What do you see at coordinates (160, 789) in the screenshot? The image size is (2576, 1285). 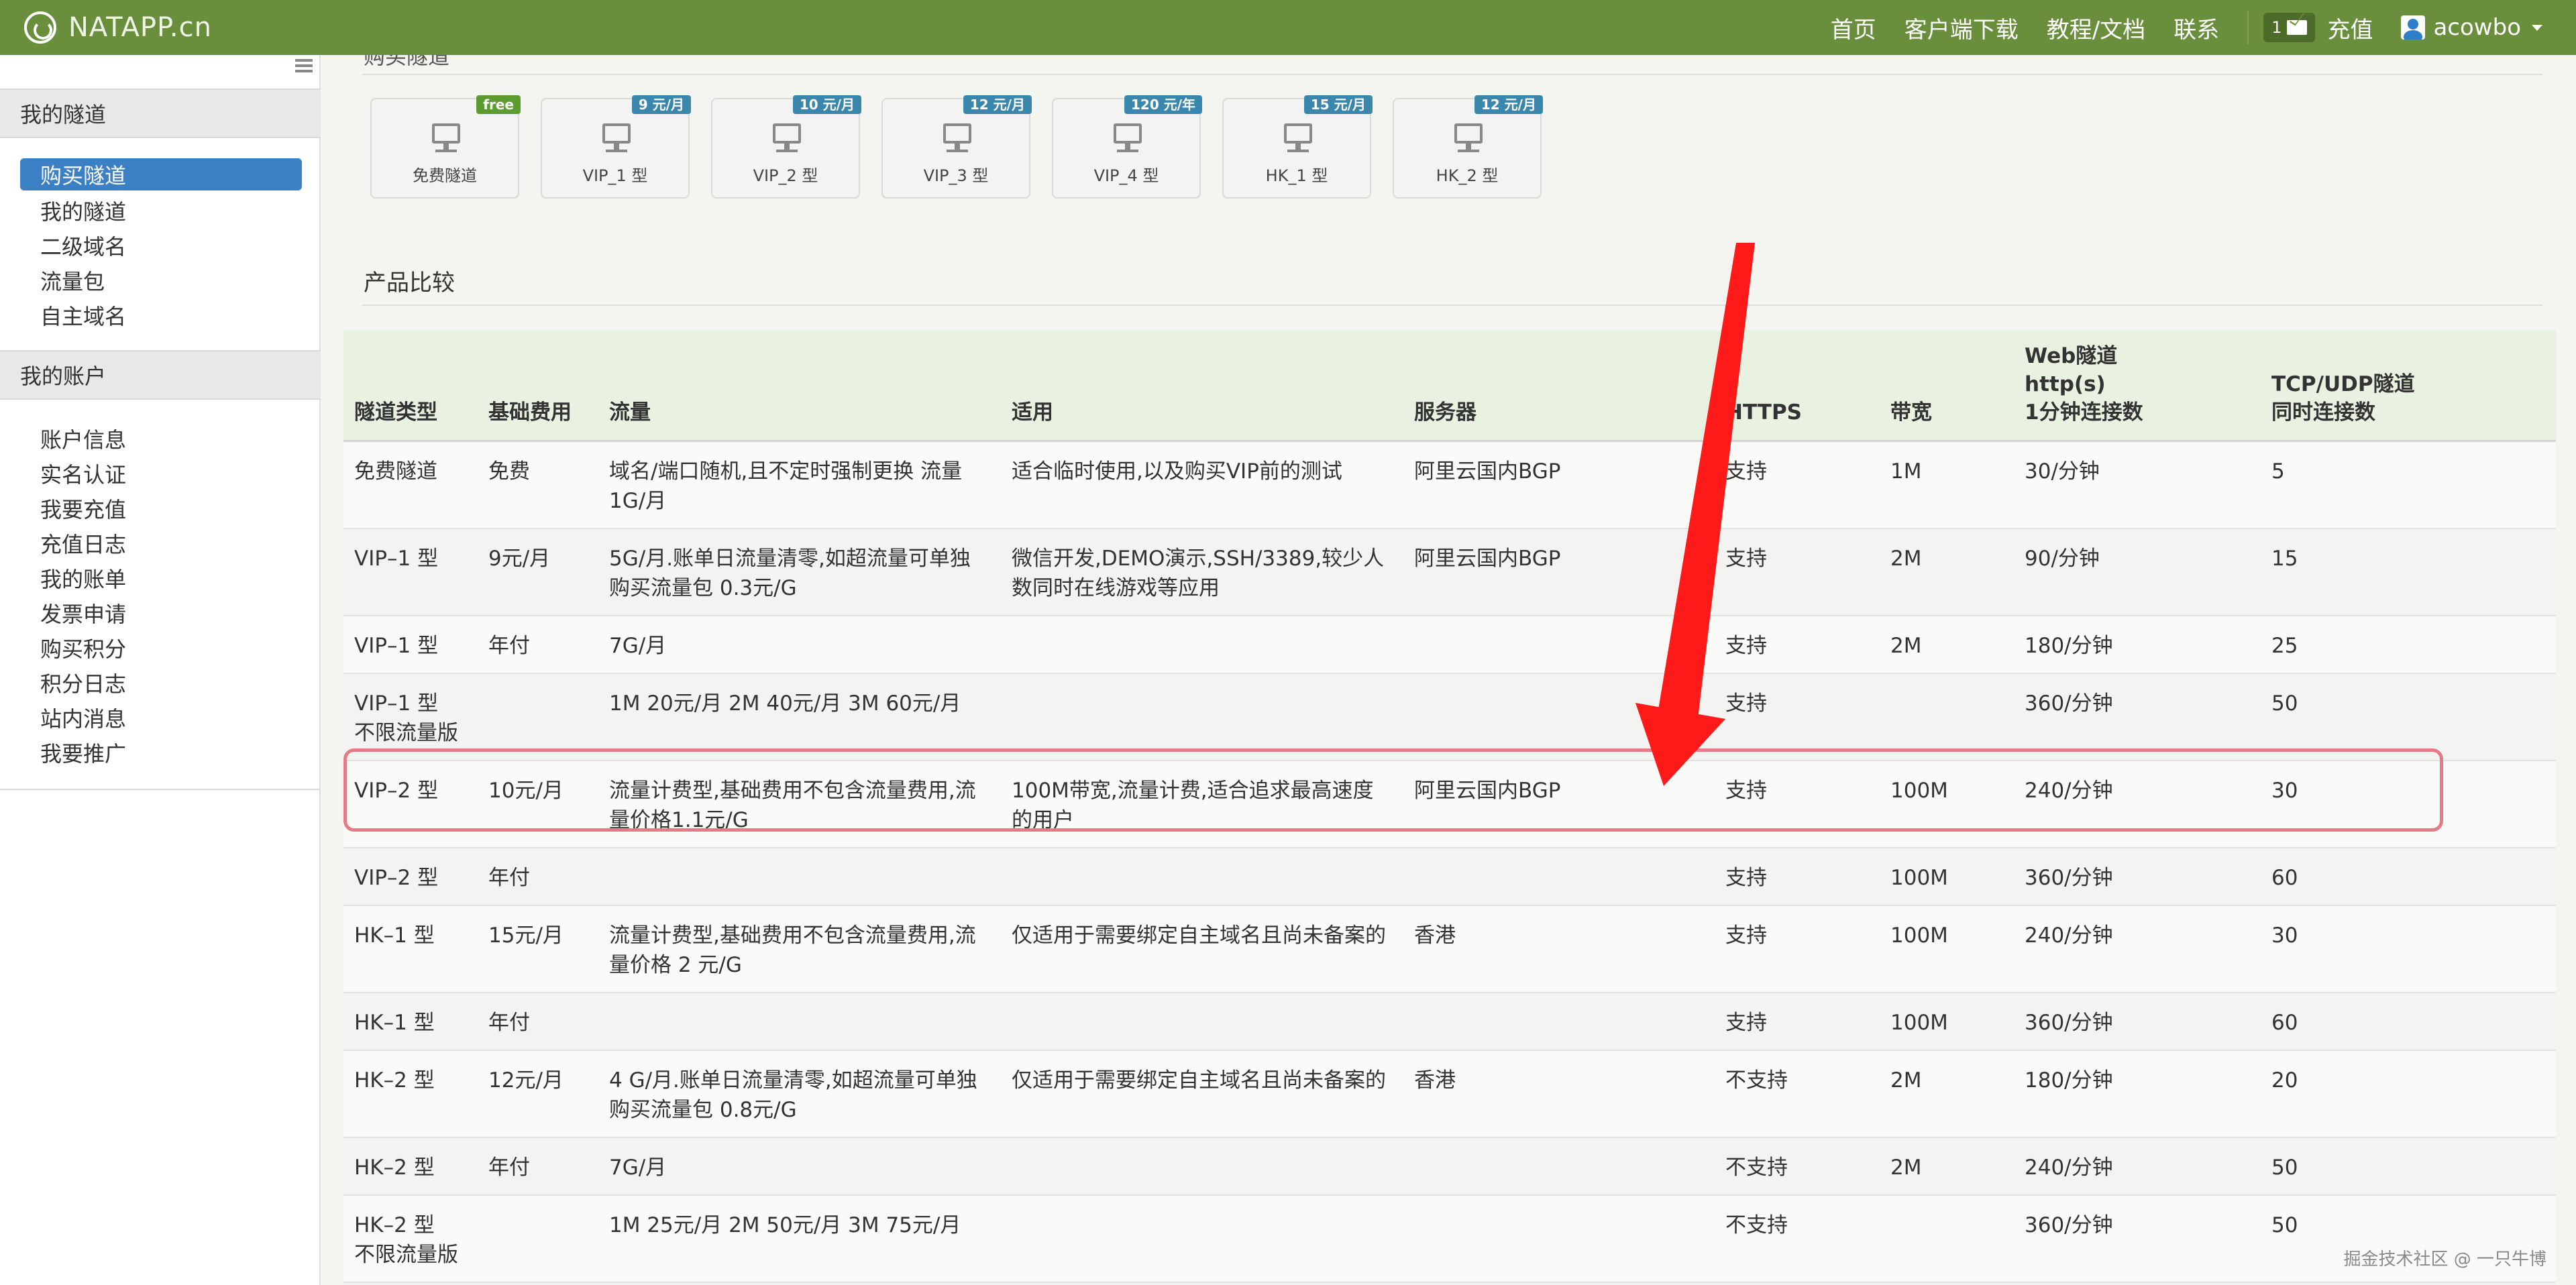 I see `sidebar-divider` at bounding box center [160, 789].